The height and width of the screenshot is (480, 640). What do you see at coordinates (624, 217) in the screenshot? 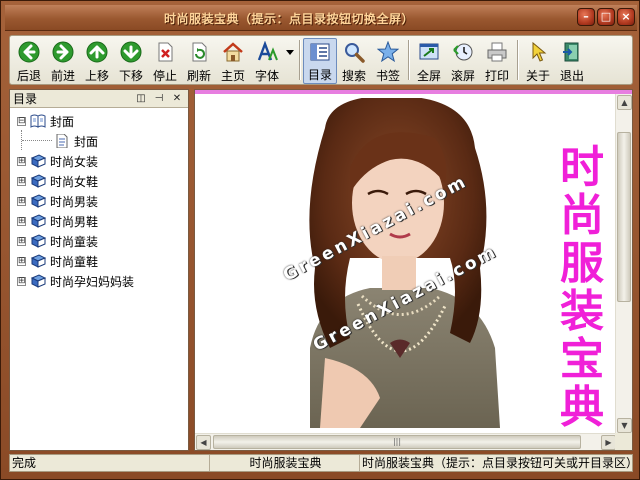
I see `vertical-scroll-thumb` at bounding box center [624, 217].